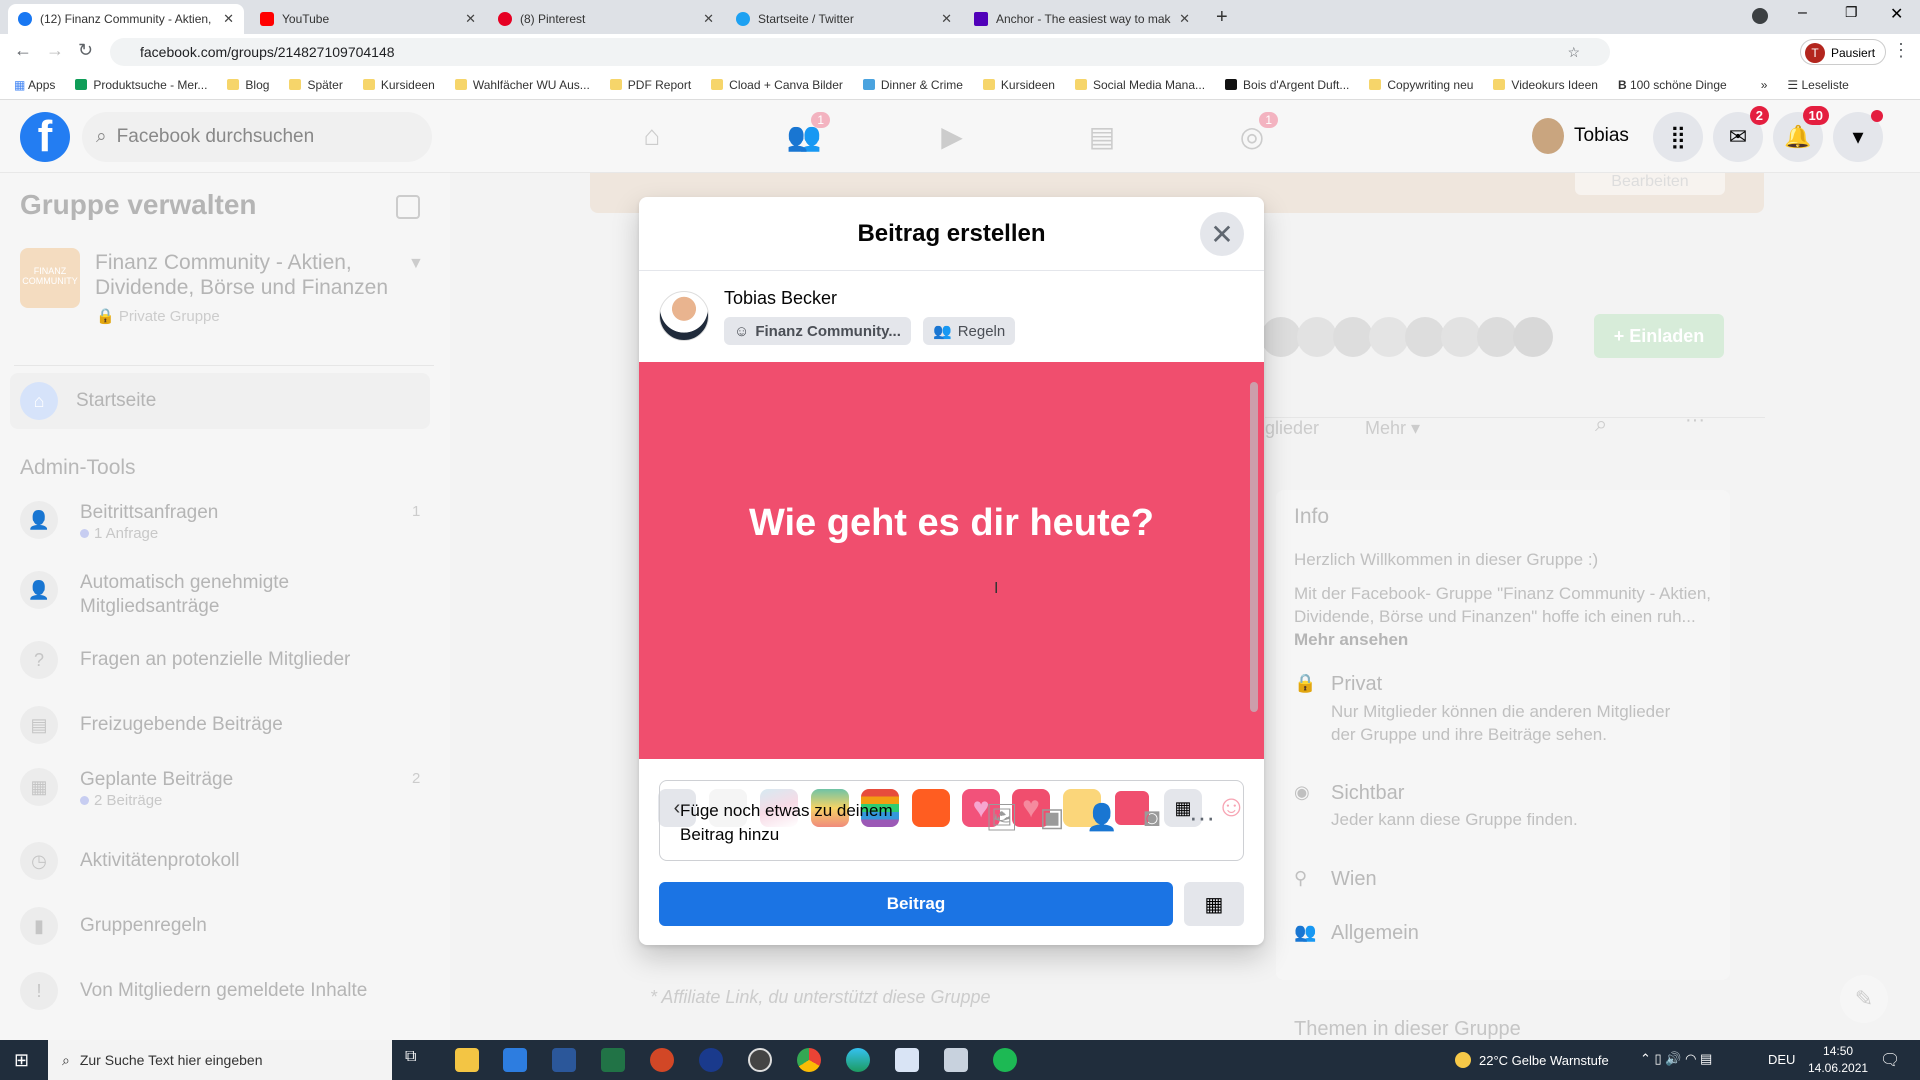 This screenshot has width=1920, height=1080. Describe the element at coordinates (1222, 17) in the screenshot. I see `new-tab-button: +` at that location.